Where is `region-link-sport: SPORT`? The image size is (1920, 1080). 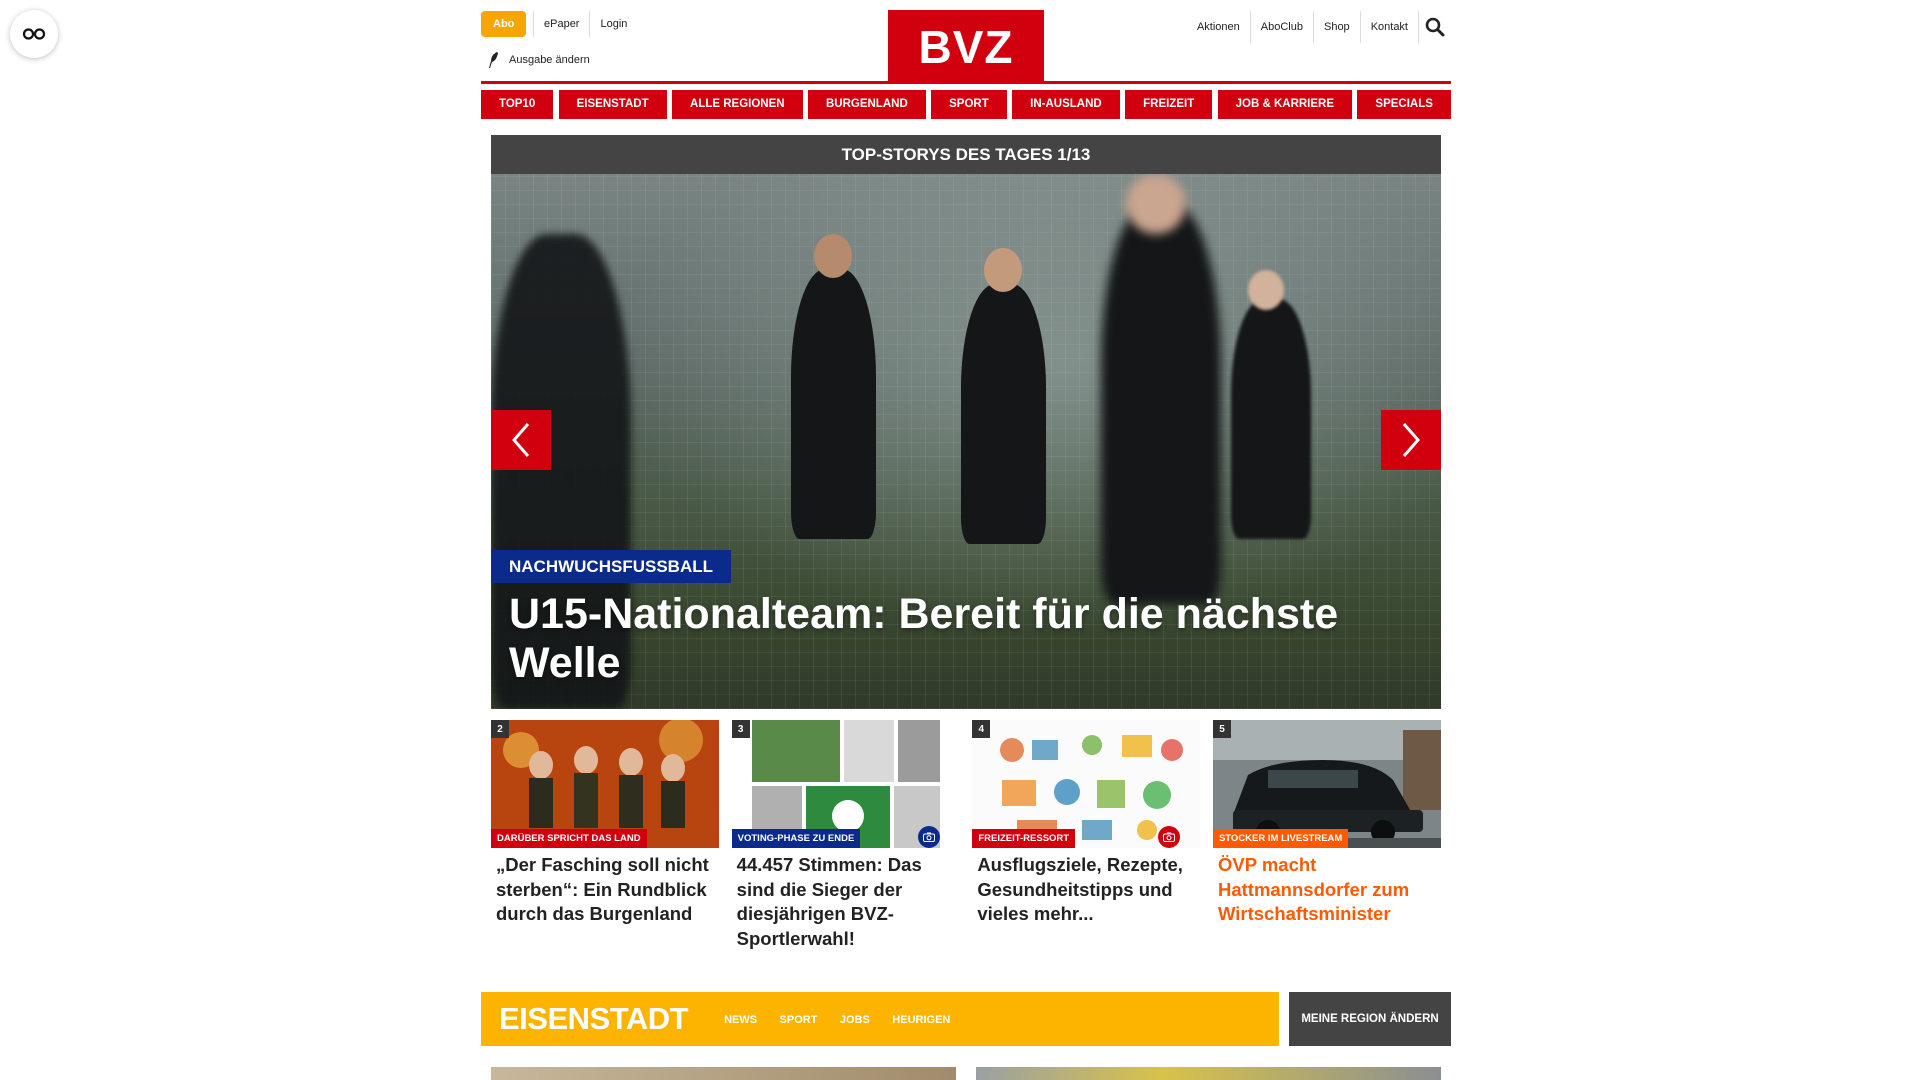
region-link-sport: SPORT is located at coordinates (799, 1020).